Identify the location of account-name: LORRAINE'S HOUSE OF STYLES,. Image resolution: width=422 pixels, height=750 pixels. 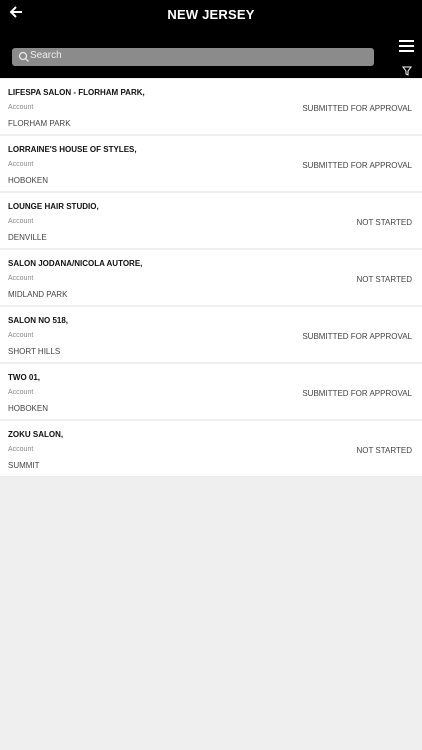
(72, 149).